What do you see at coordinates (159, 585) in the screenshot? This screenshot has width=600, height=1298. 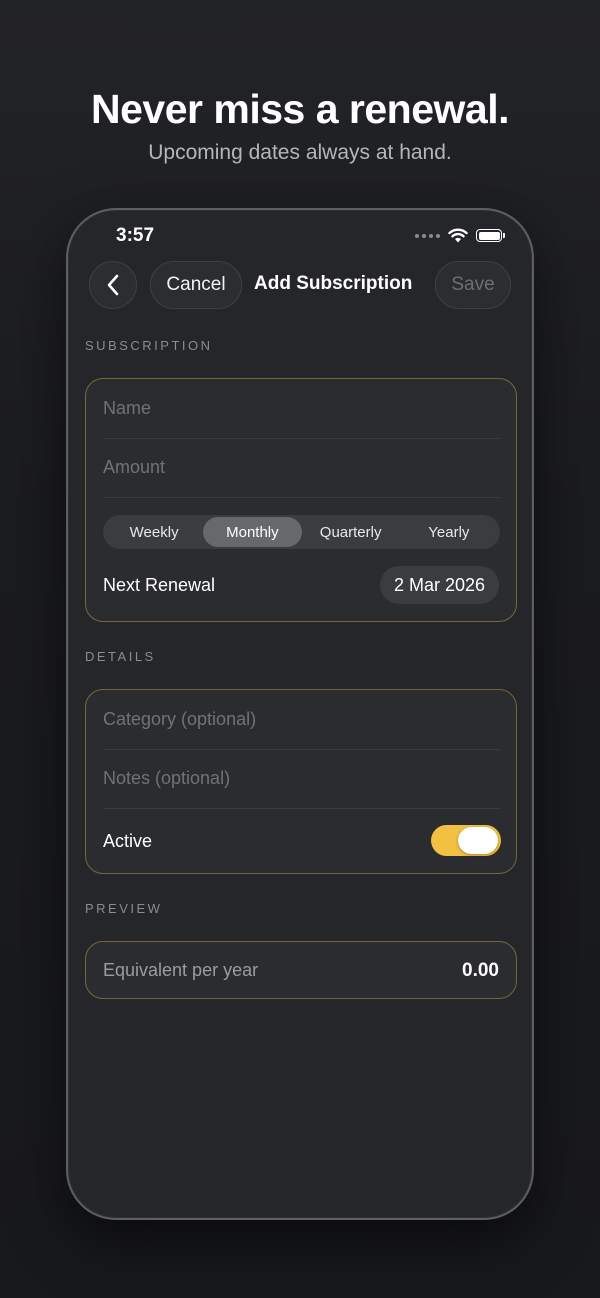 I see `next-renewal-label: Next Renewal` at bounding box center [159, 585].